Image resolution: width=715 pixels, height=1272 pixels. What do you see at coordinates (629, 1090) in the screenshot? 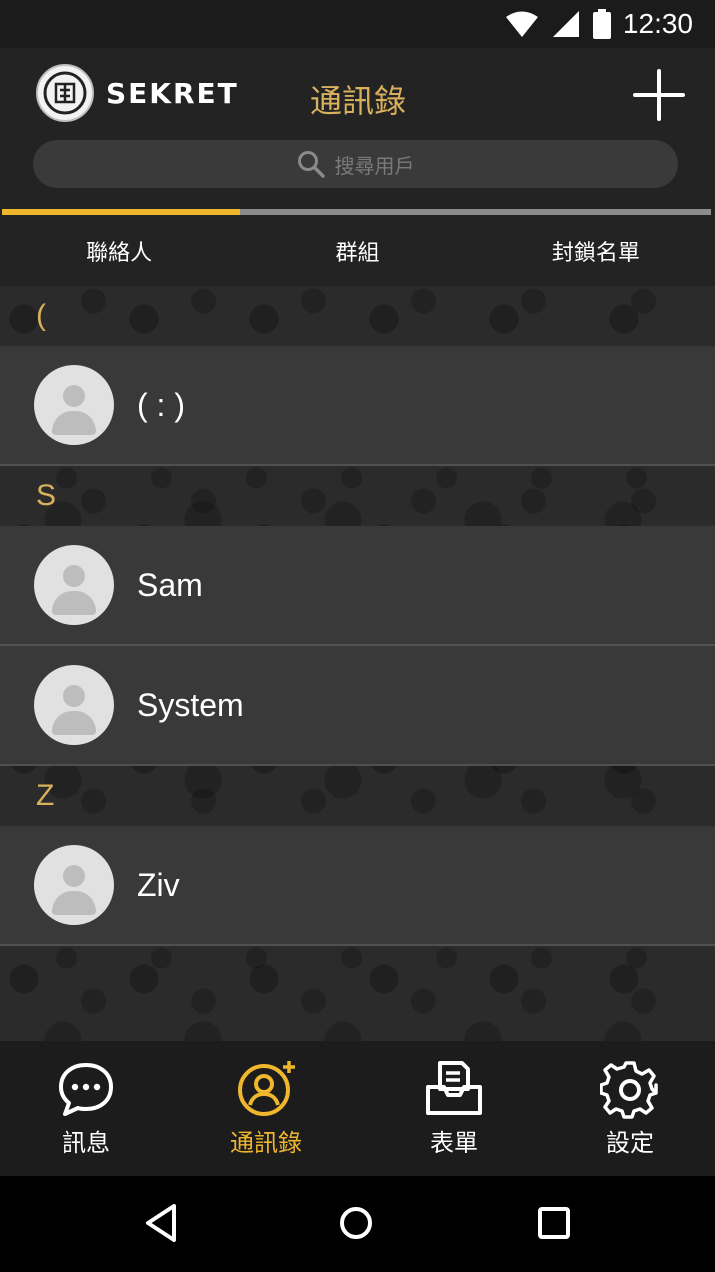
I see `gear-icon` at bounding box center [629, 1090].